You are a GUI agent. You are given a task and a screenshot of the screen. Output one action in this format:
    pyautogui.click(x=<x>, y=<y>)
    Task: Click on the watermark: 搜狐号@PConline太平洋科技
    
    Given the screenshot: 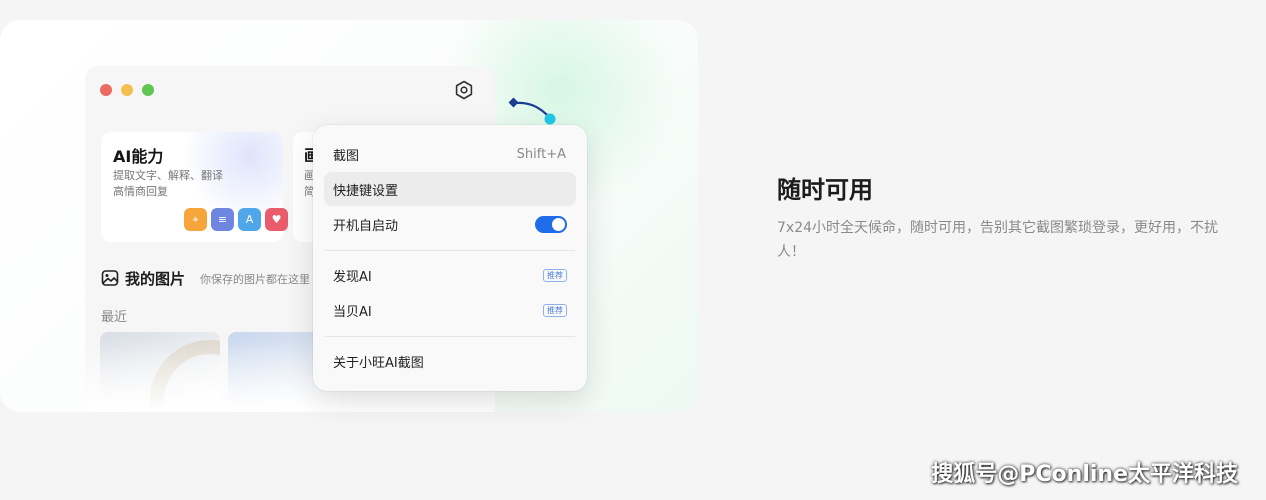 What is the action you would take?
    pyautogui.click(x=1084, y=474)
    